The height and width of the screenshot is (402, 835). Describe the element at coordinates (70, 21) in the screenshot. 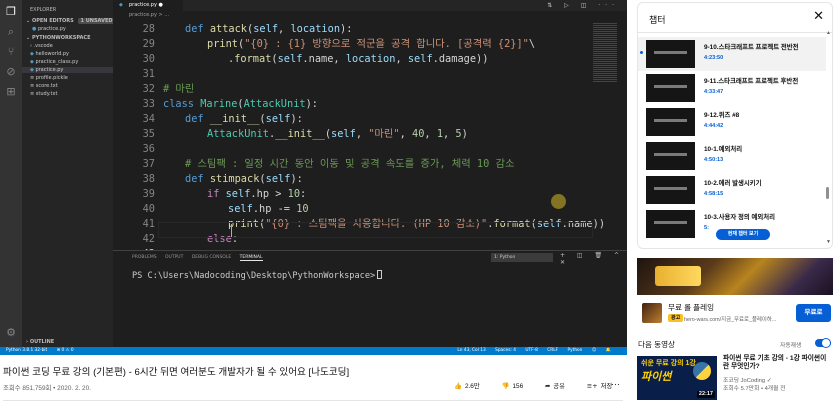

I see `open-editors-section: ⌄ OPEN EDITORS 1 UNSAVED` at that location.